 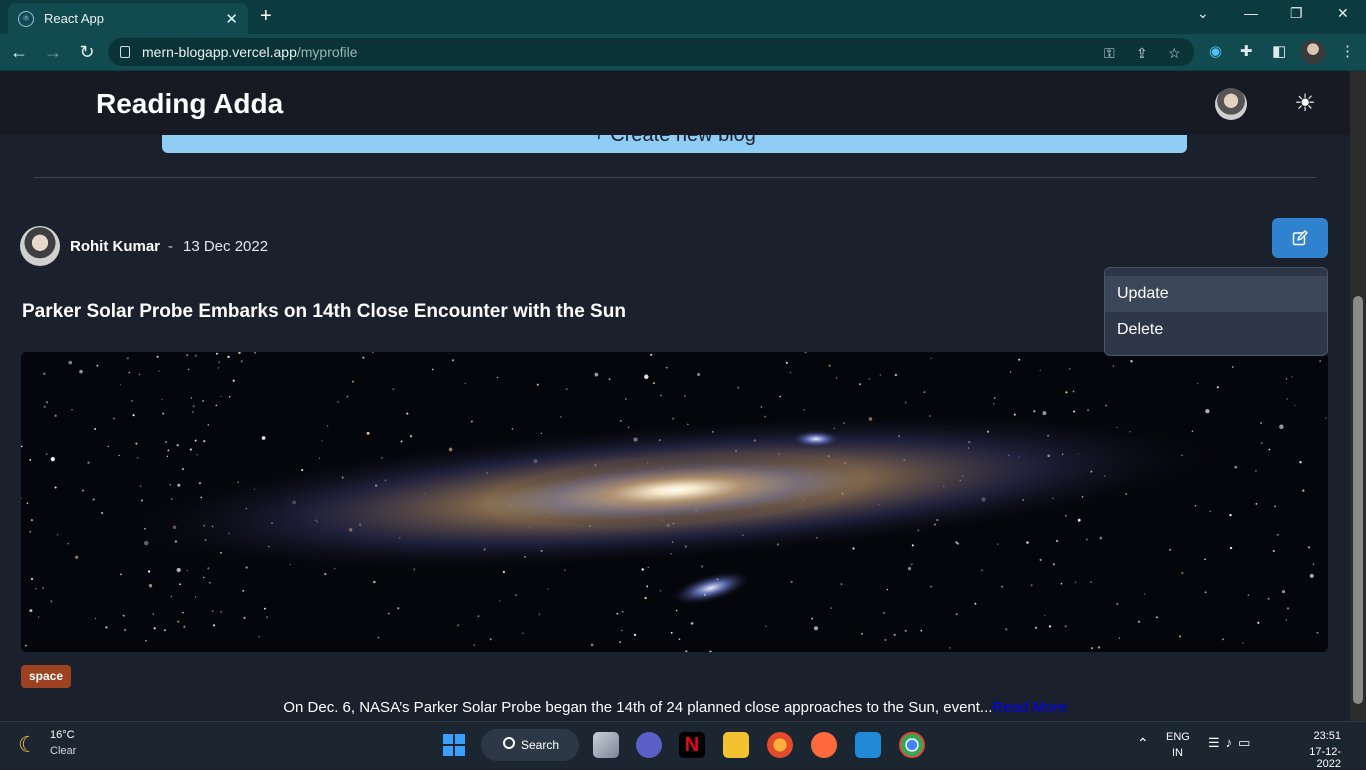 I want to click on menu-item-update: Update, so click(x=1216, y=294).